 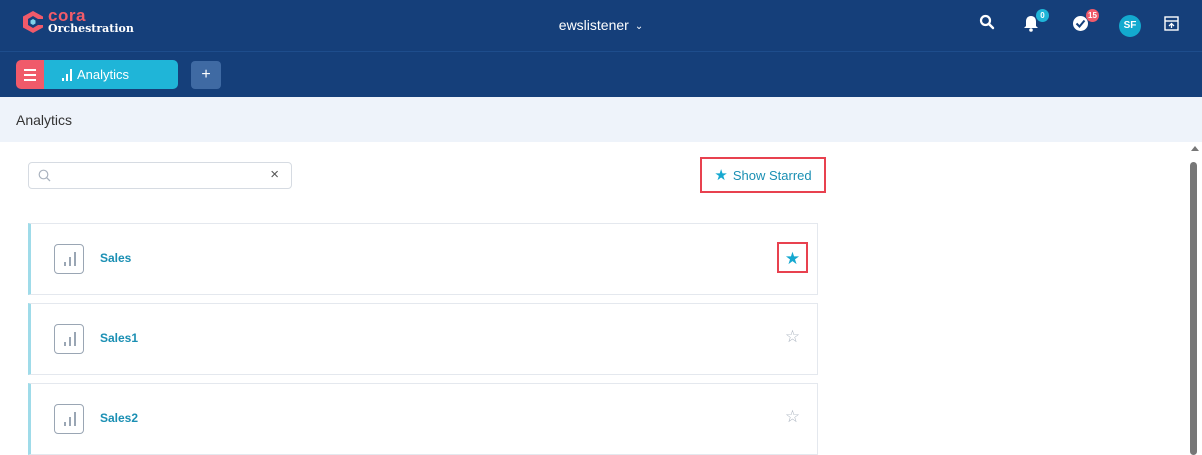 What do you see at coordinates (1171, 26) in the screenshot?
I see `layout-toggle-icon` at bounding box center [1171, 26].